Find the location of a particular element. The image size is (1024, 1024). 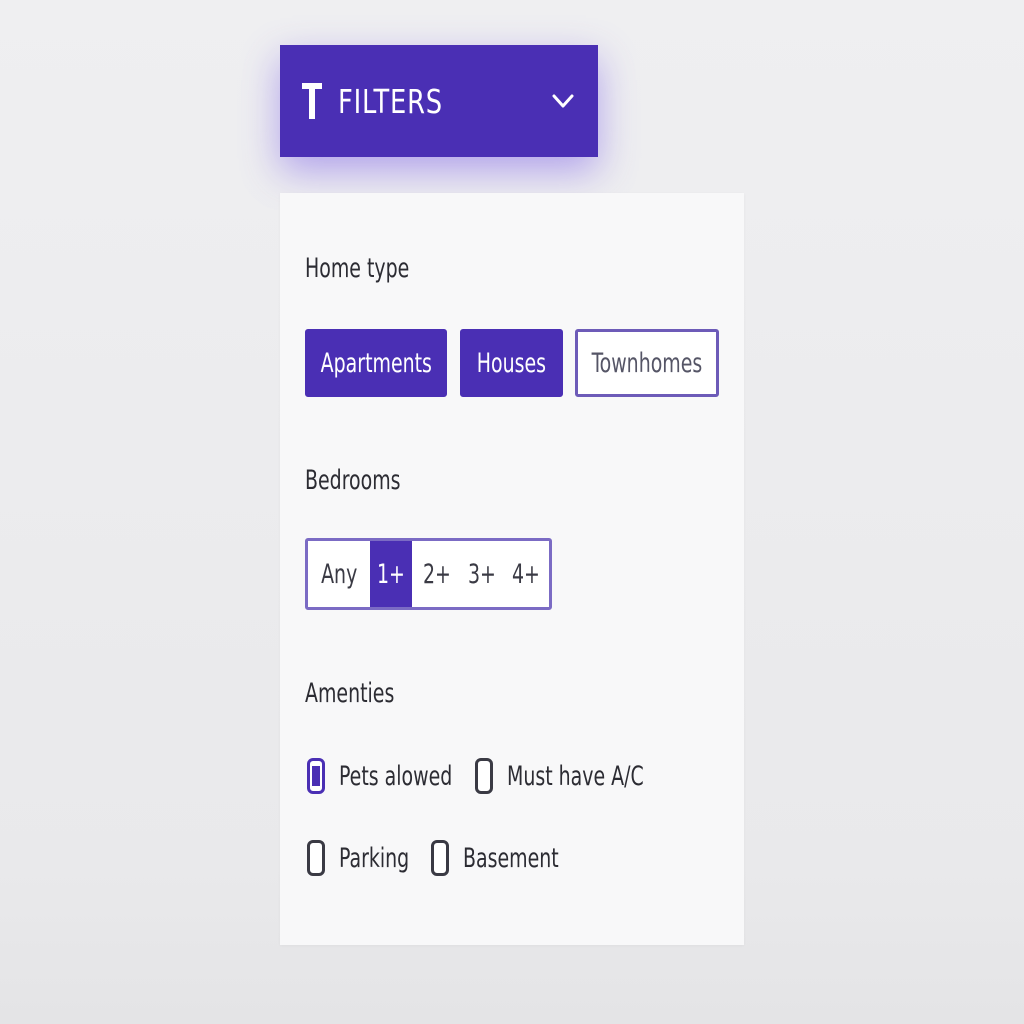

amenity-parking-label: Parking is located at coordinates (374, 858).